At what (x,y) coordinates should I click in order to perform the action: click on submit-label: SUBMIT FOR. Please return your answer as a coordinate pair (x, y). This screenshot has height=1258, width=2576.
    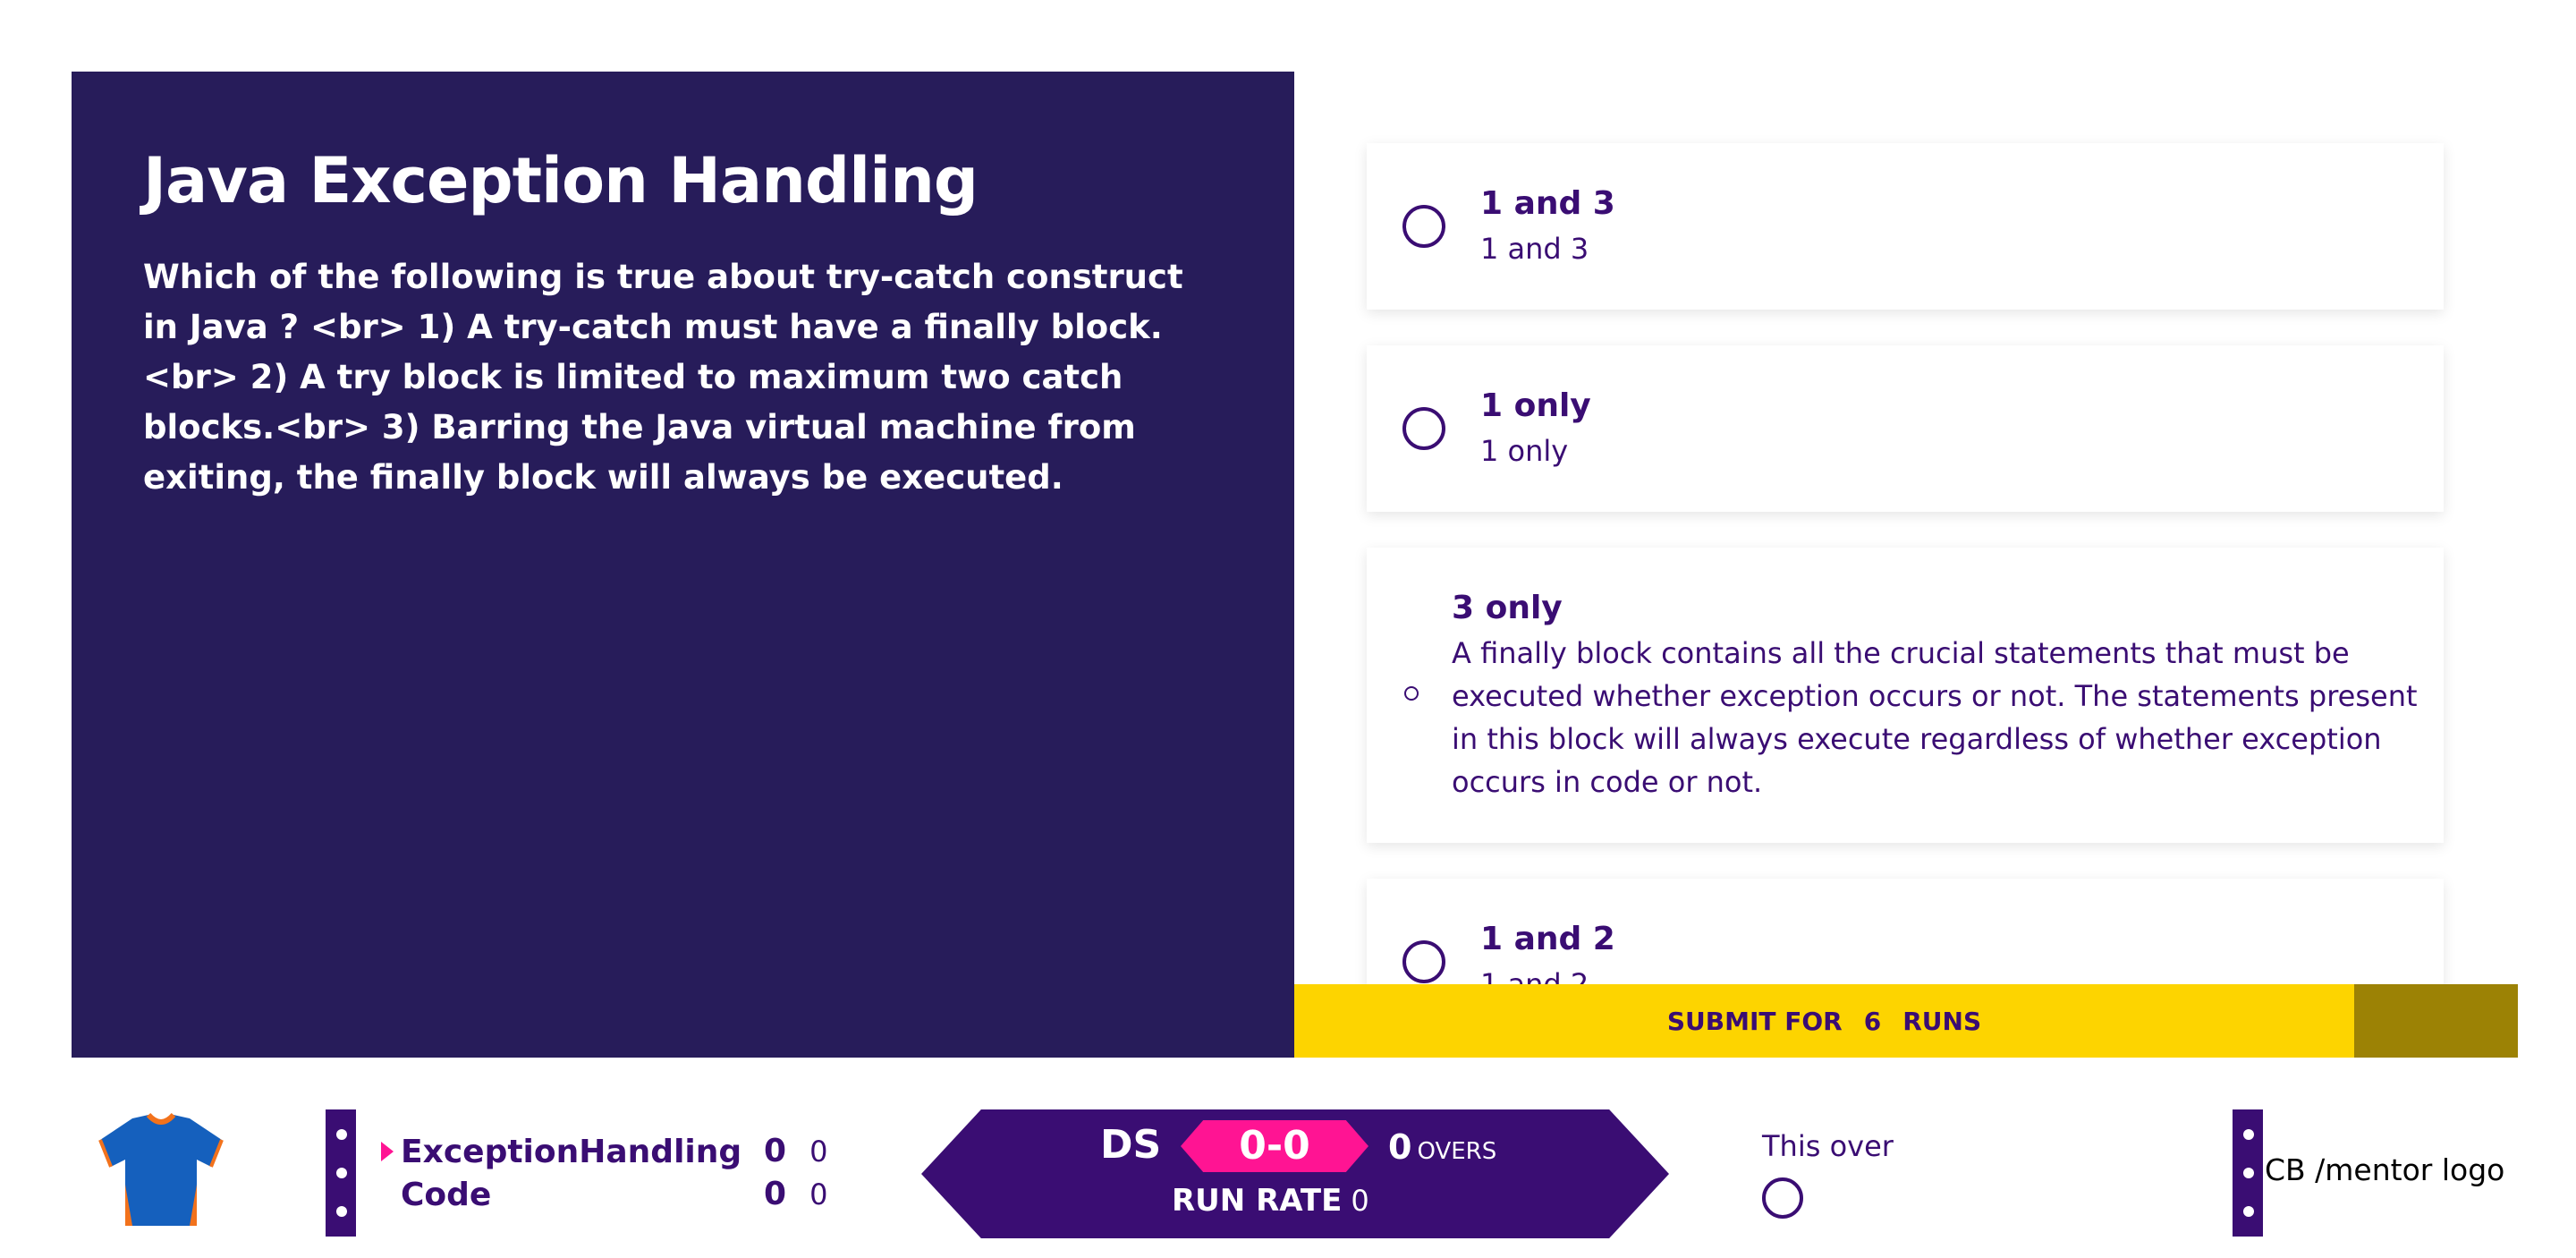
    Looking at the image, I should click on (1754, 1021).